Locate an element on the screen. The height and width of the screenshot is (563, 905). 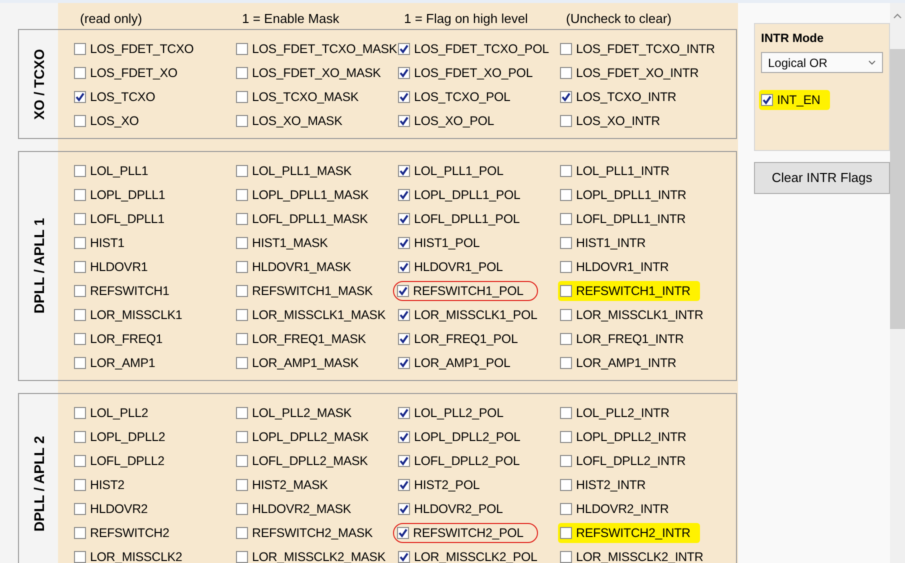
checkbox-label: HLDOVR1 is located at coordinates (119, 267).